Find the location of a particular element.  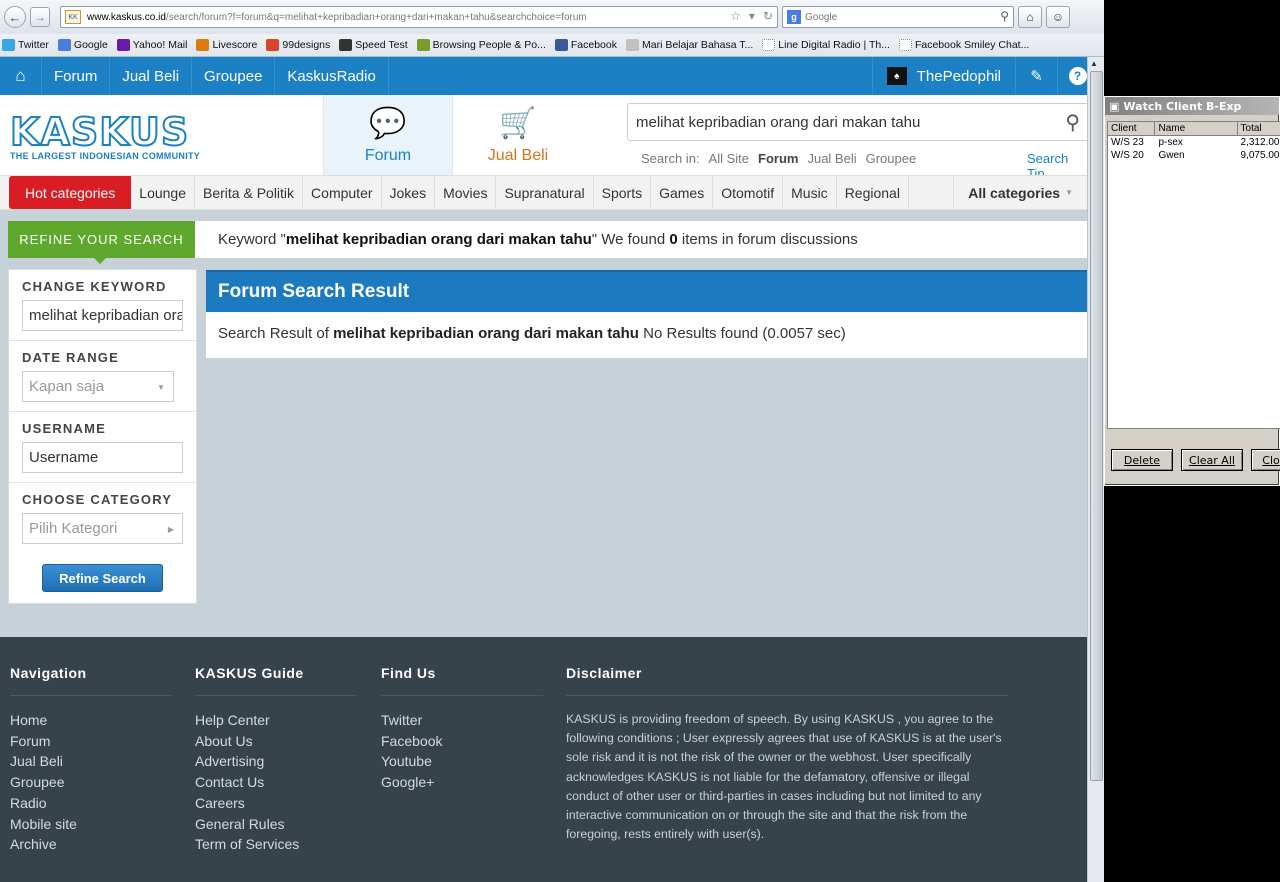

scope-forum: Forum is located at coordinates (778, 158).